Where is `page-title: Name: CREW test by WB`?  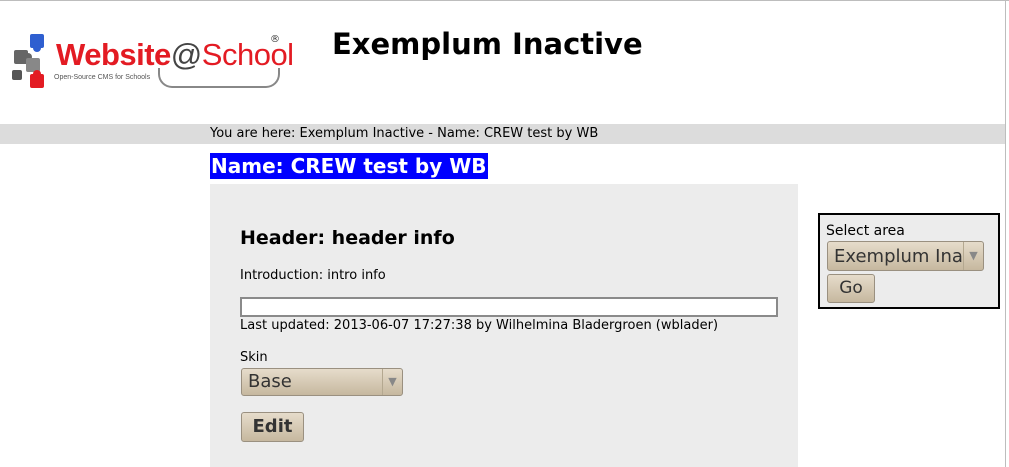
page-title: Name: CREW test by WB is located at coordinates (349, 166).